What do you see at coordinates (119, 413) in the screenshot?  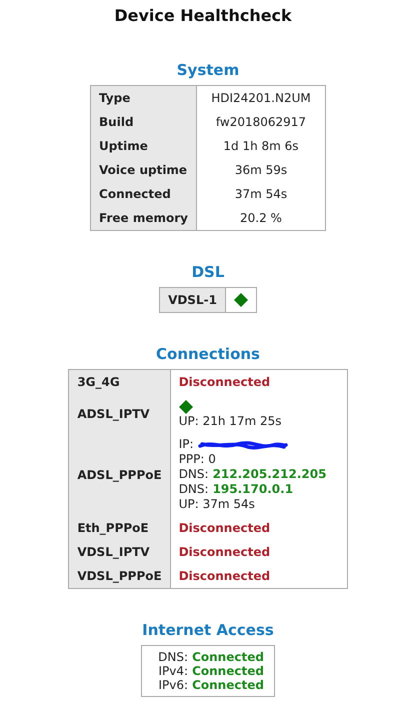 I see `label-cell: ADSL_IPTV` at bounding box center [119, 413].